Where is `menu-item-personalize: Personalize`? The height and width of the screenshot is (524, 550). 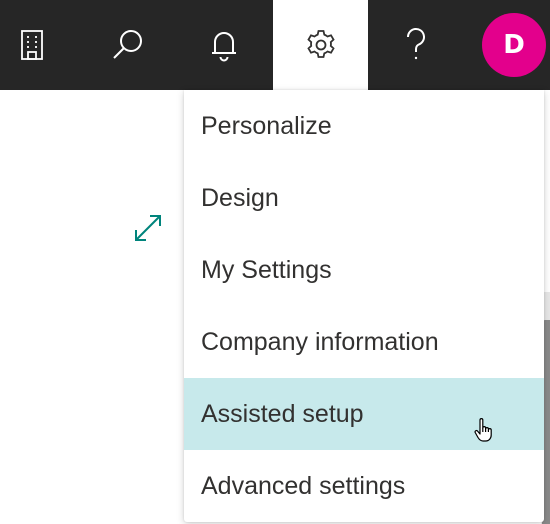 menu-item-personalize: Personalize is located at coordinates (364, 126).